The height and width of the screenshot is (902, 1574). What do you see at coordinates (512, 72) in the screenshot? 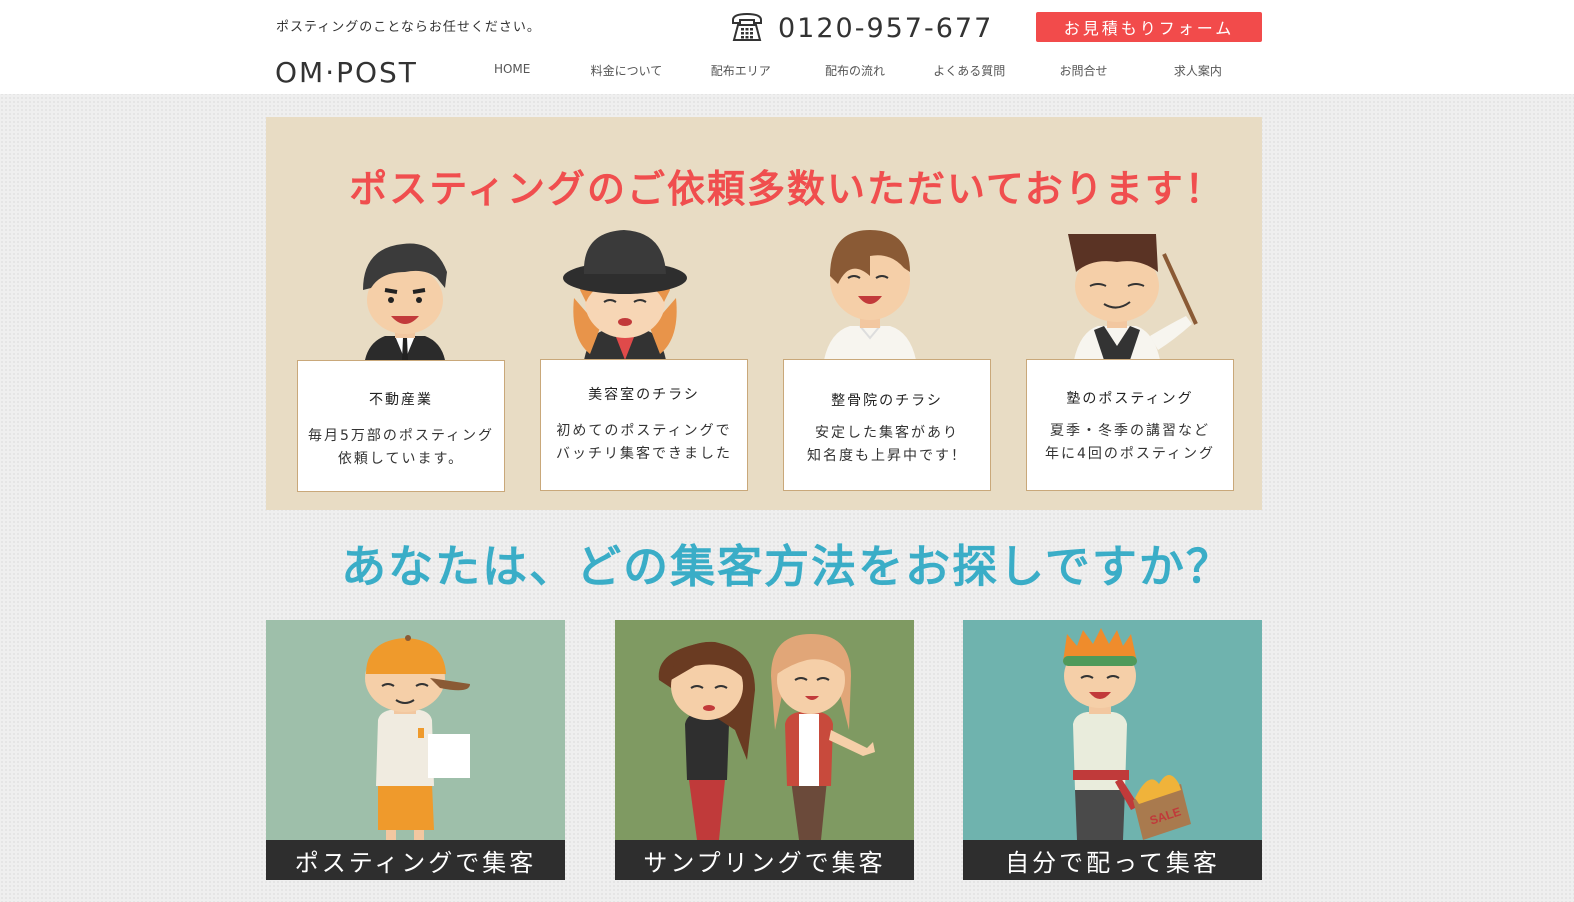
I see `nav-item-home: HOME` at bounding box center [512, 72].